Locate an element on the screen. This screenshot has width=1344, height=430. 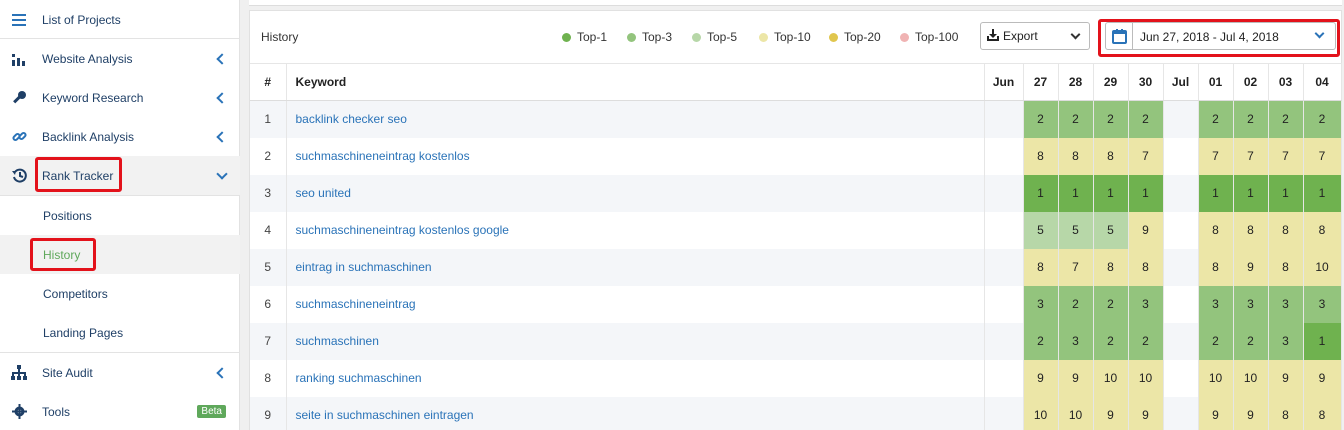
sidebar-subitem-landing-pages: Landing Pages is located at coordinates (120, 332).